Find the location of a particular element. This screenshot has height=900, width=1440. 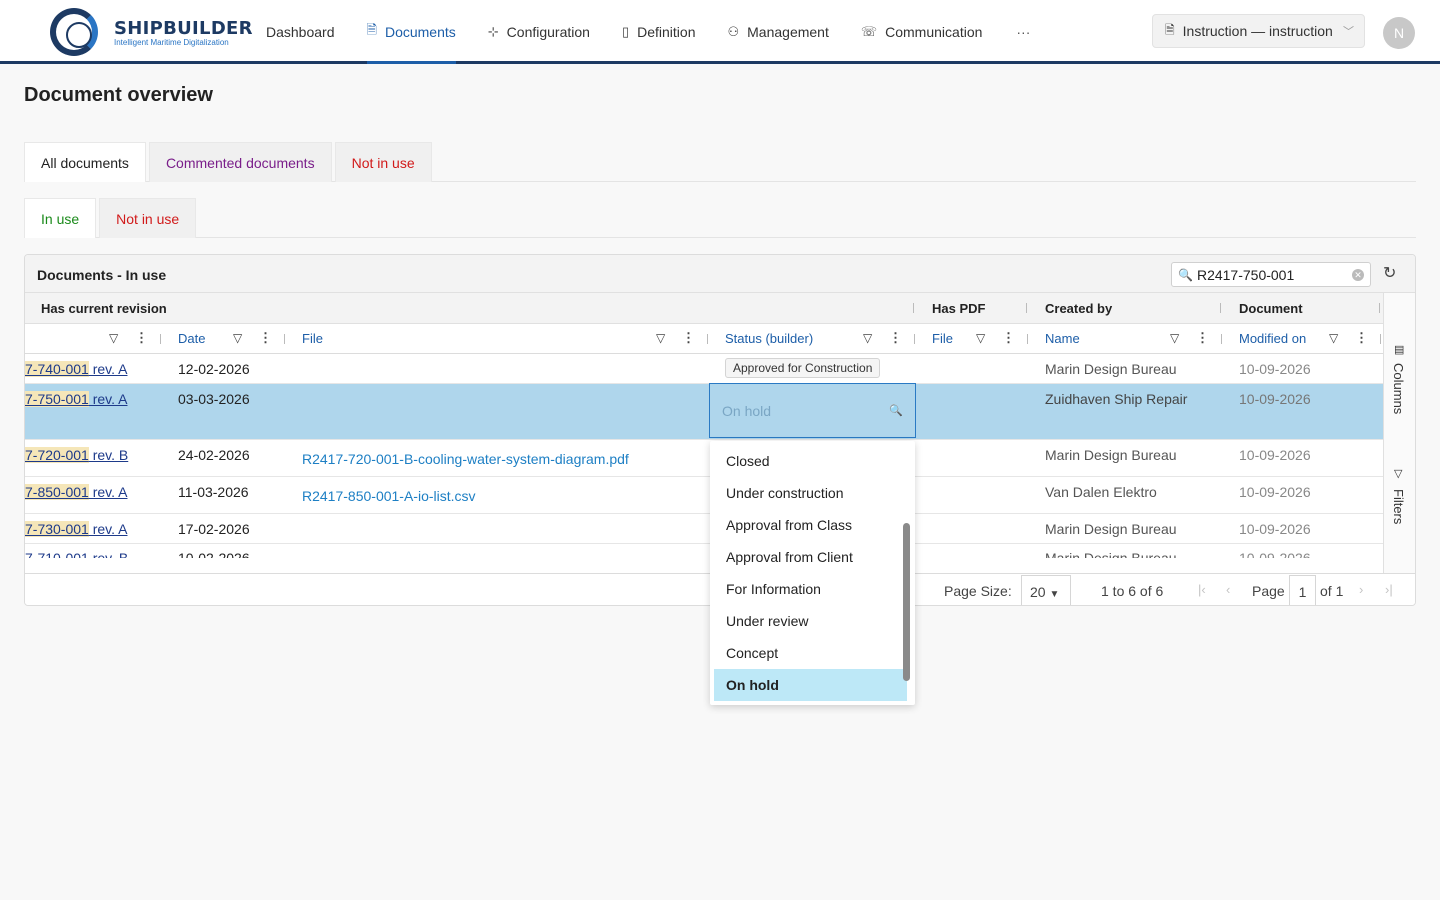

instruction-select: 🗎 Instruction — instruction ﹀ is located at coordinates (1258, 31).